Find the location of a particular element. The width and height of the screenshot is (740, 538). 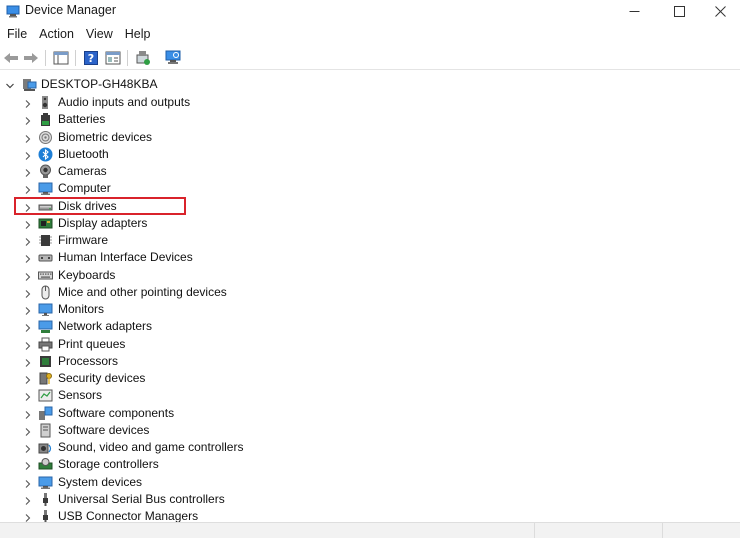

forward-button is located at coordinates (31, 58).